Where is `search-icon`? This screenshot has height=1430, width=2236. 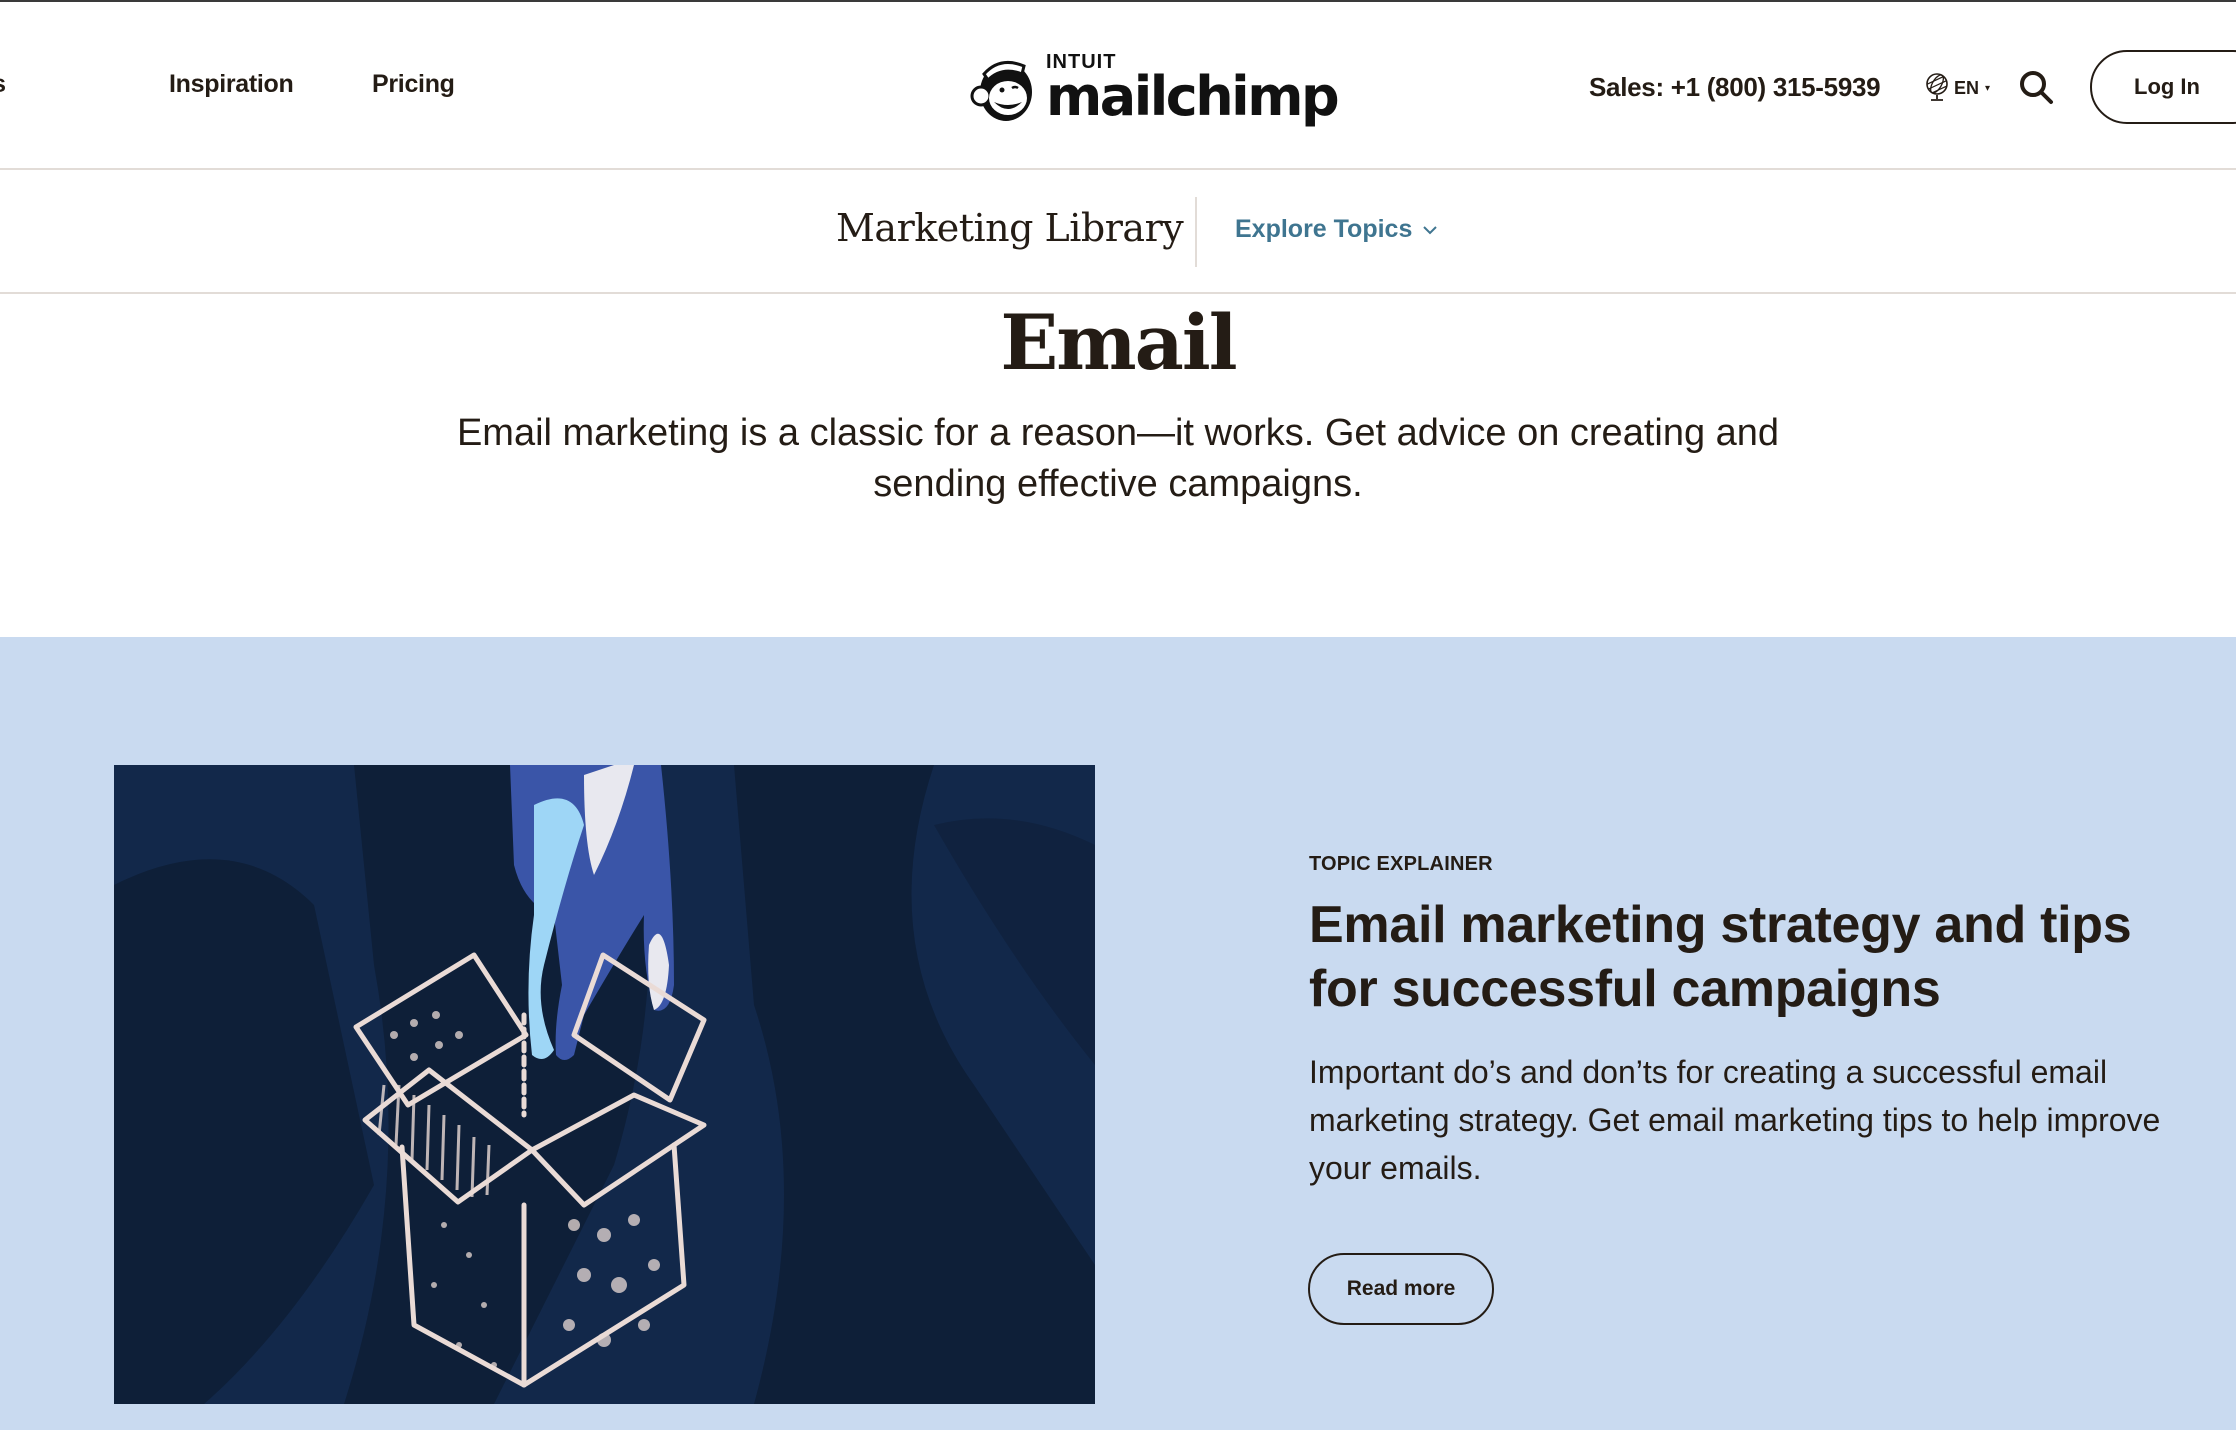 search-icon is located at coordinates (2036, 87).